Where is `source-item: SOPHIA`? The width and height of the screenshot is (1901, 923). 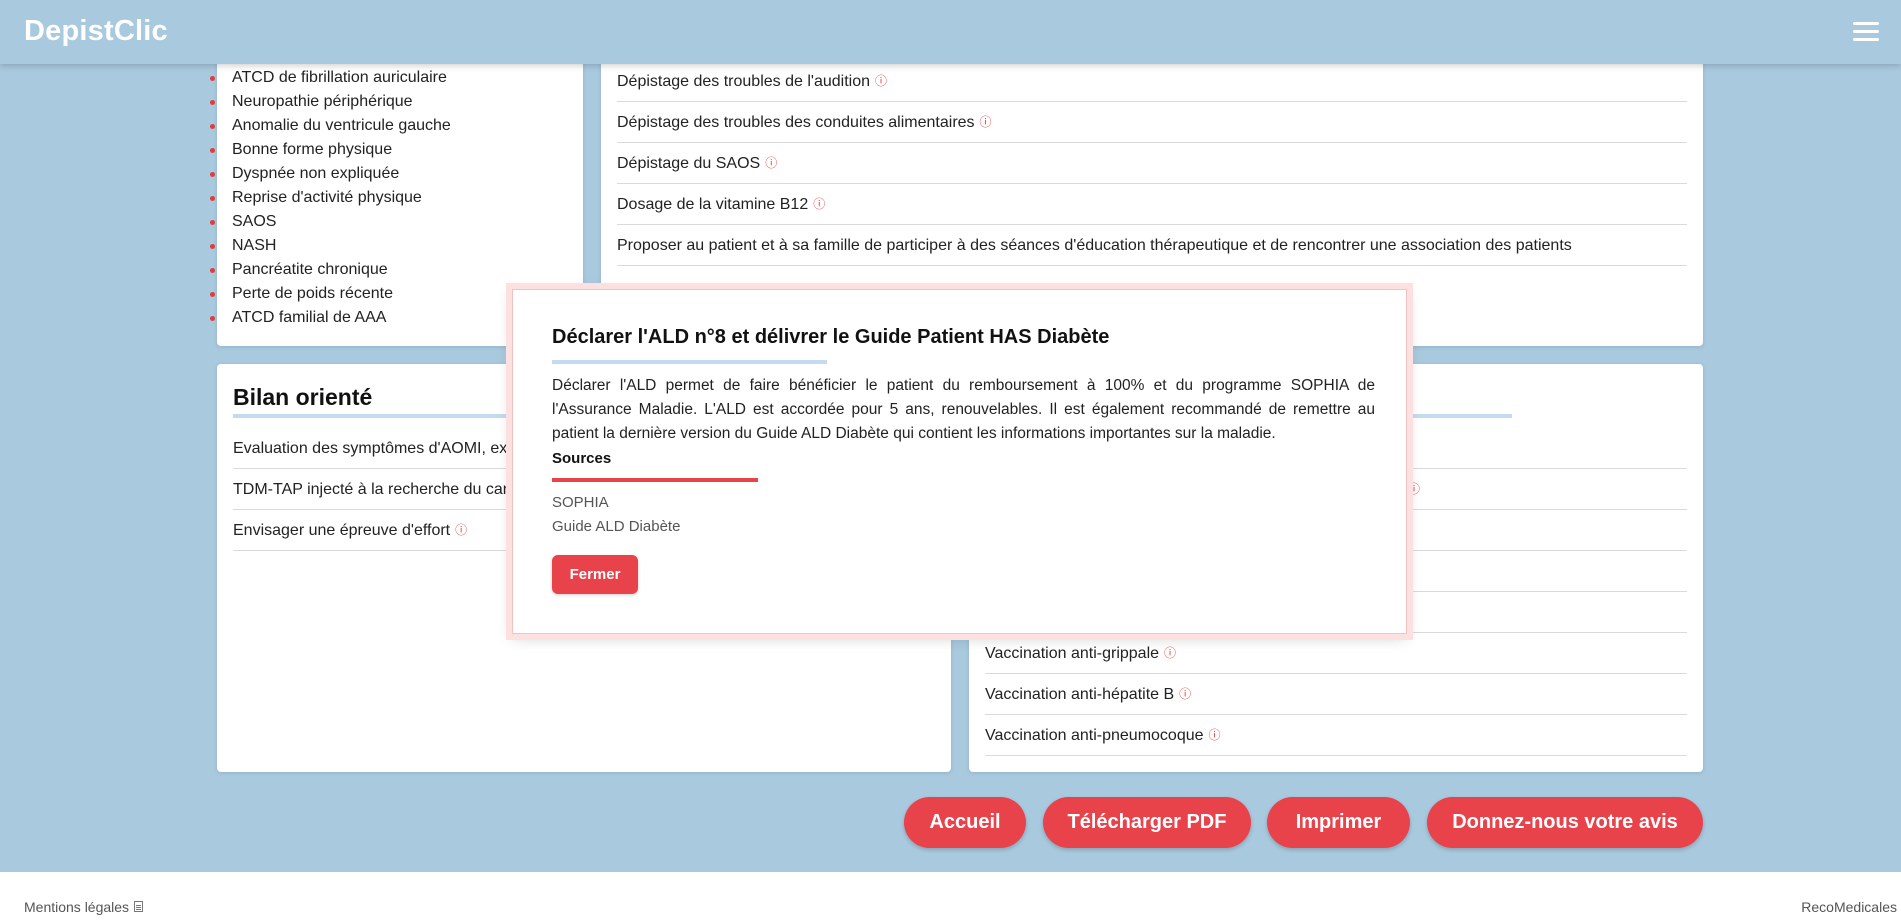 source-item: SOPHIA is located at coordinates (580, 502).